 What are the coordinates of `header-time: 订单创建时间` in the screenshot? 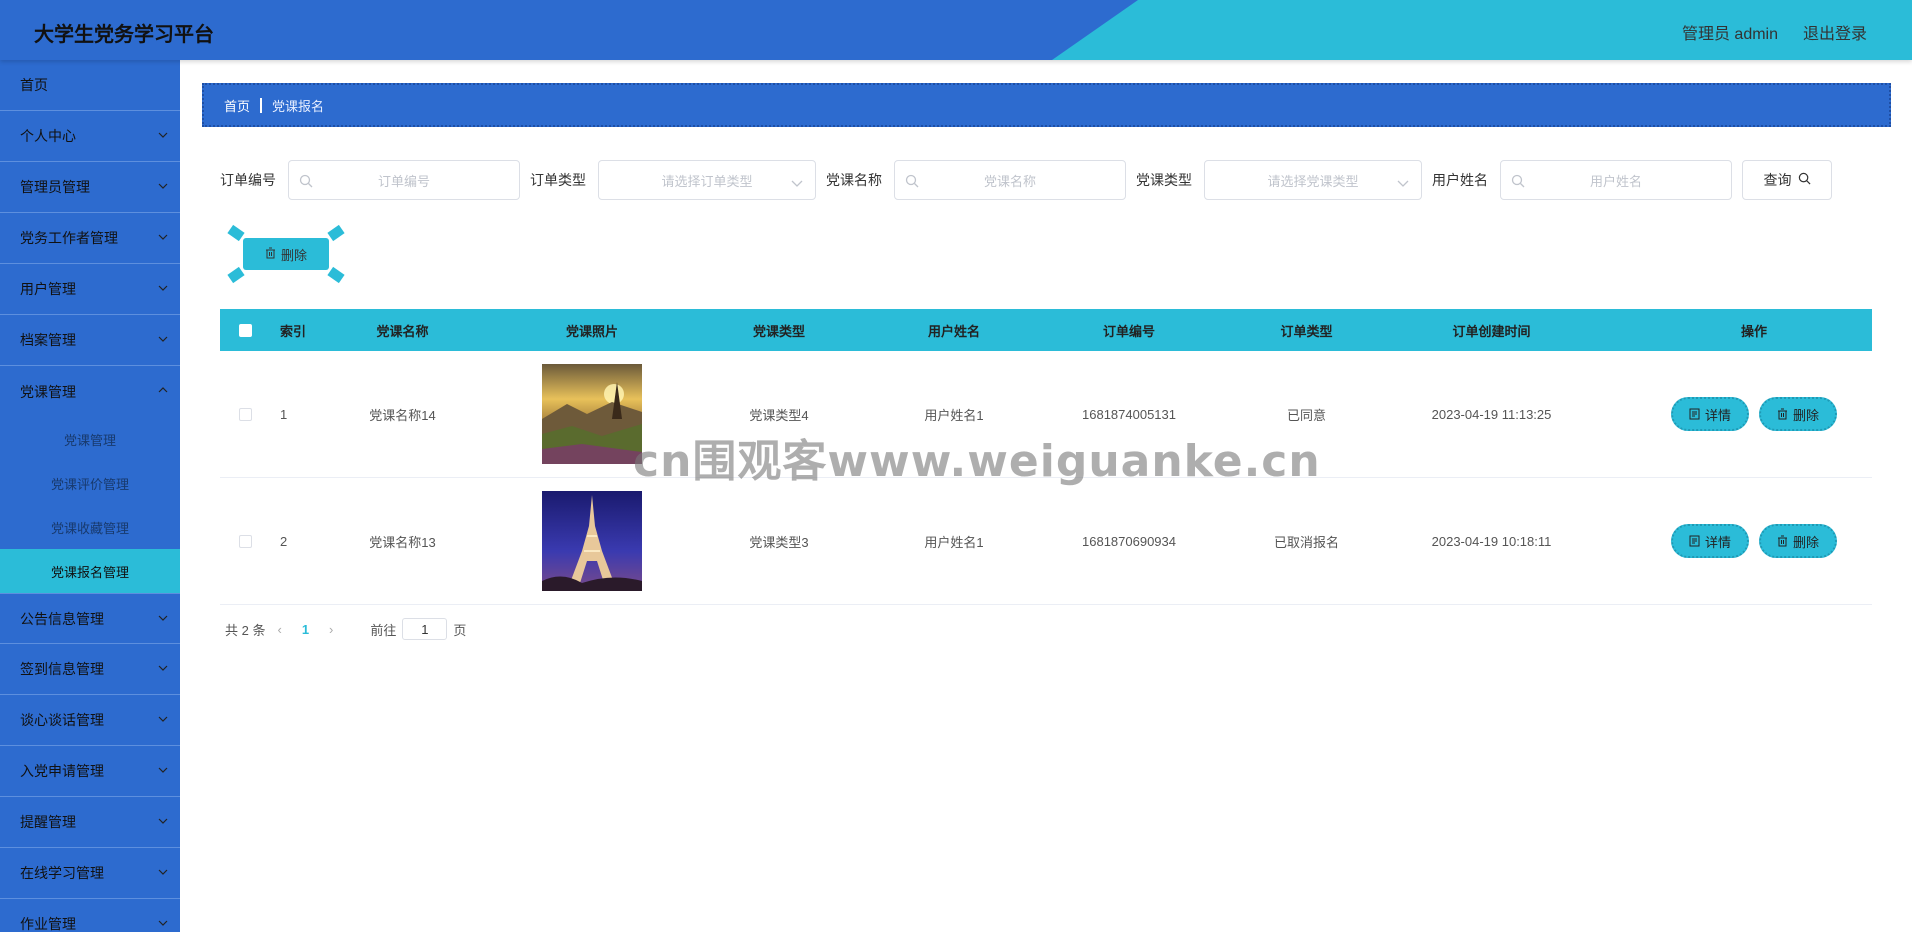 It's located at (1491, 331).